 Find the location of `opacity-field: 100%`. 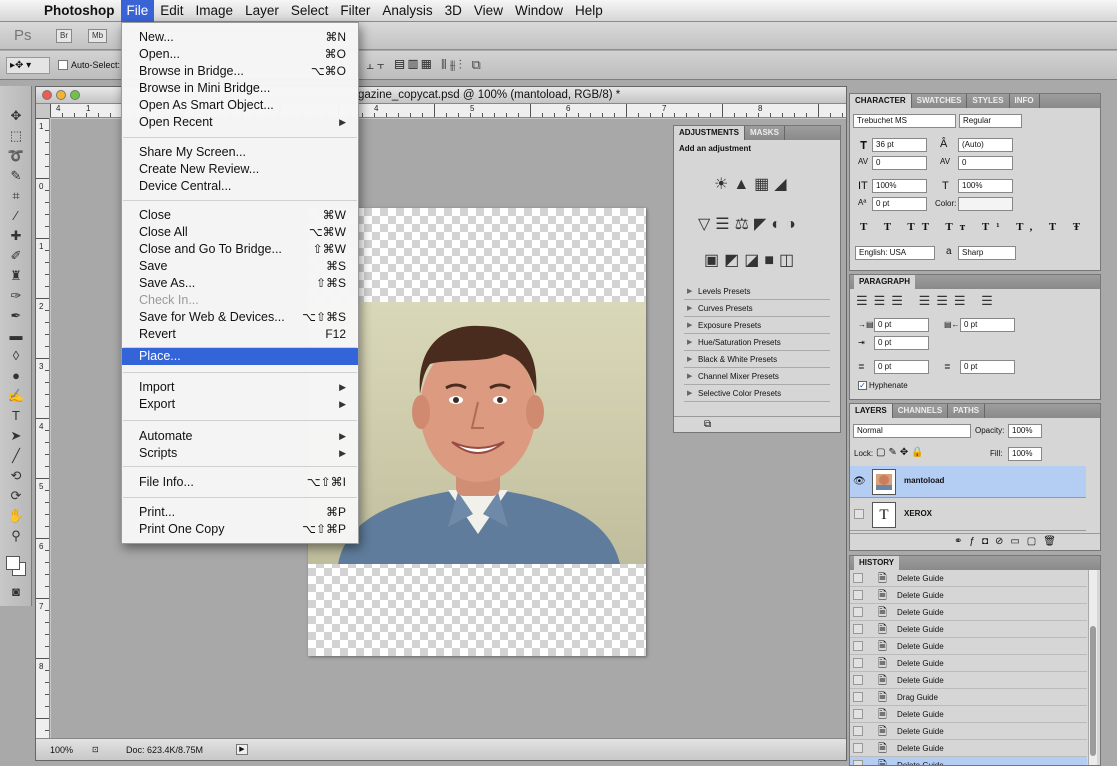

opacity-field: 100% is located at coordinates (1025, 431).